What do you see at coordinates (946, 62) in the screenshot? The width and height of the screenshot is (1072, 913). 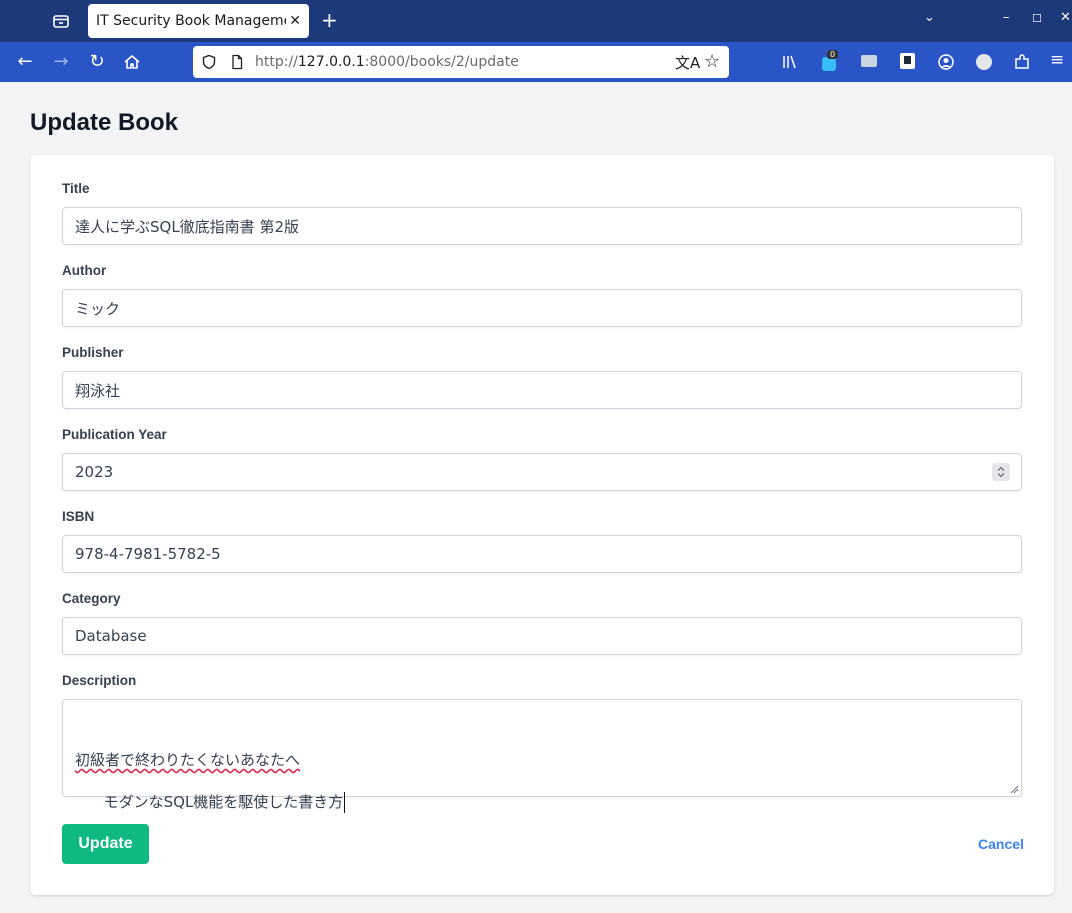 I see `account-icon` at bounding box center [946, 62].